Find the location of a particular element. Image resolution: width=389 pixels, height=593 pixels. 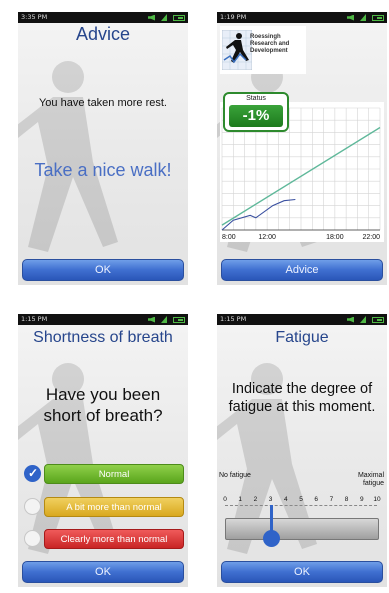

x-tick-label: 12:00 is located at coordinates (267, 237).